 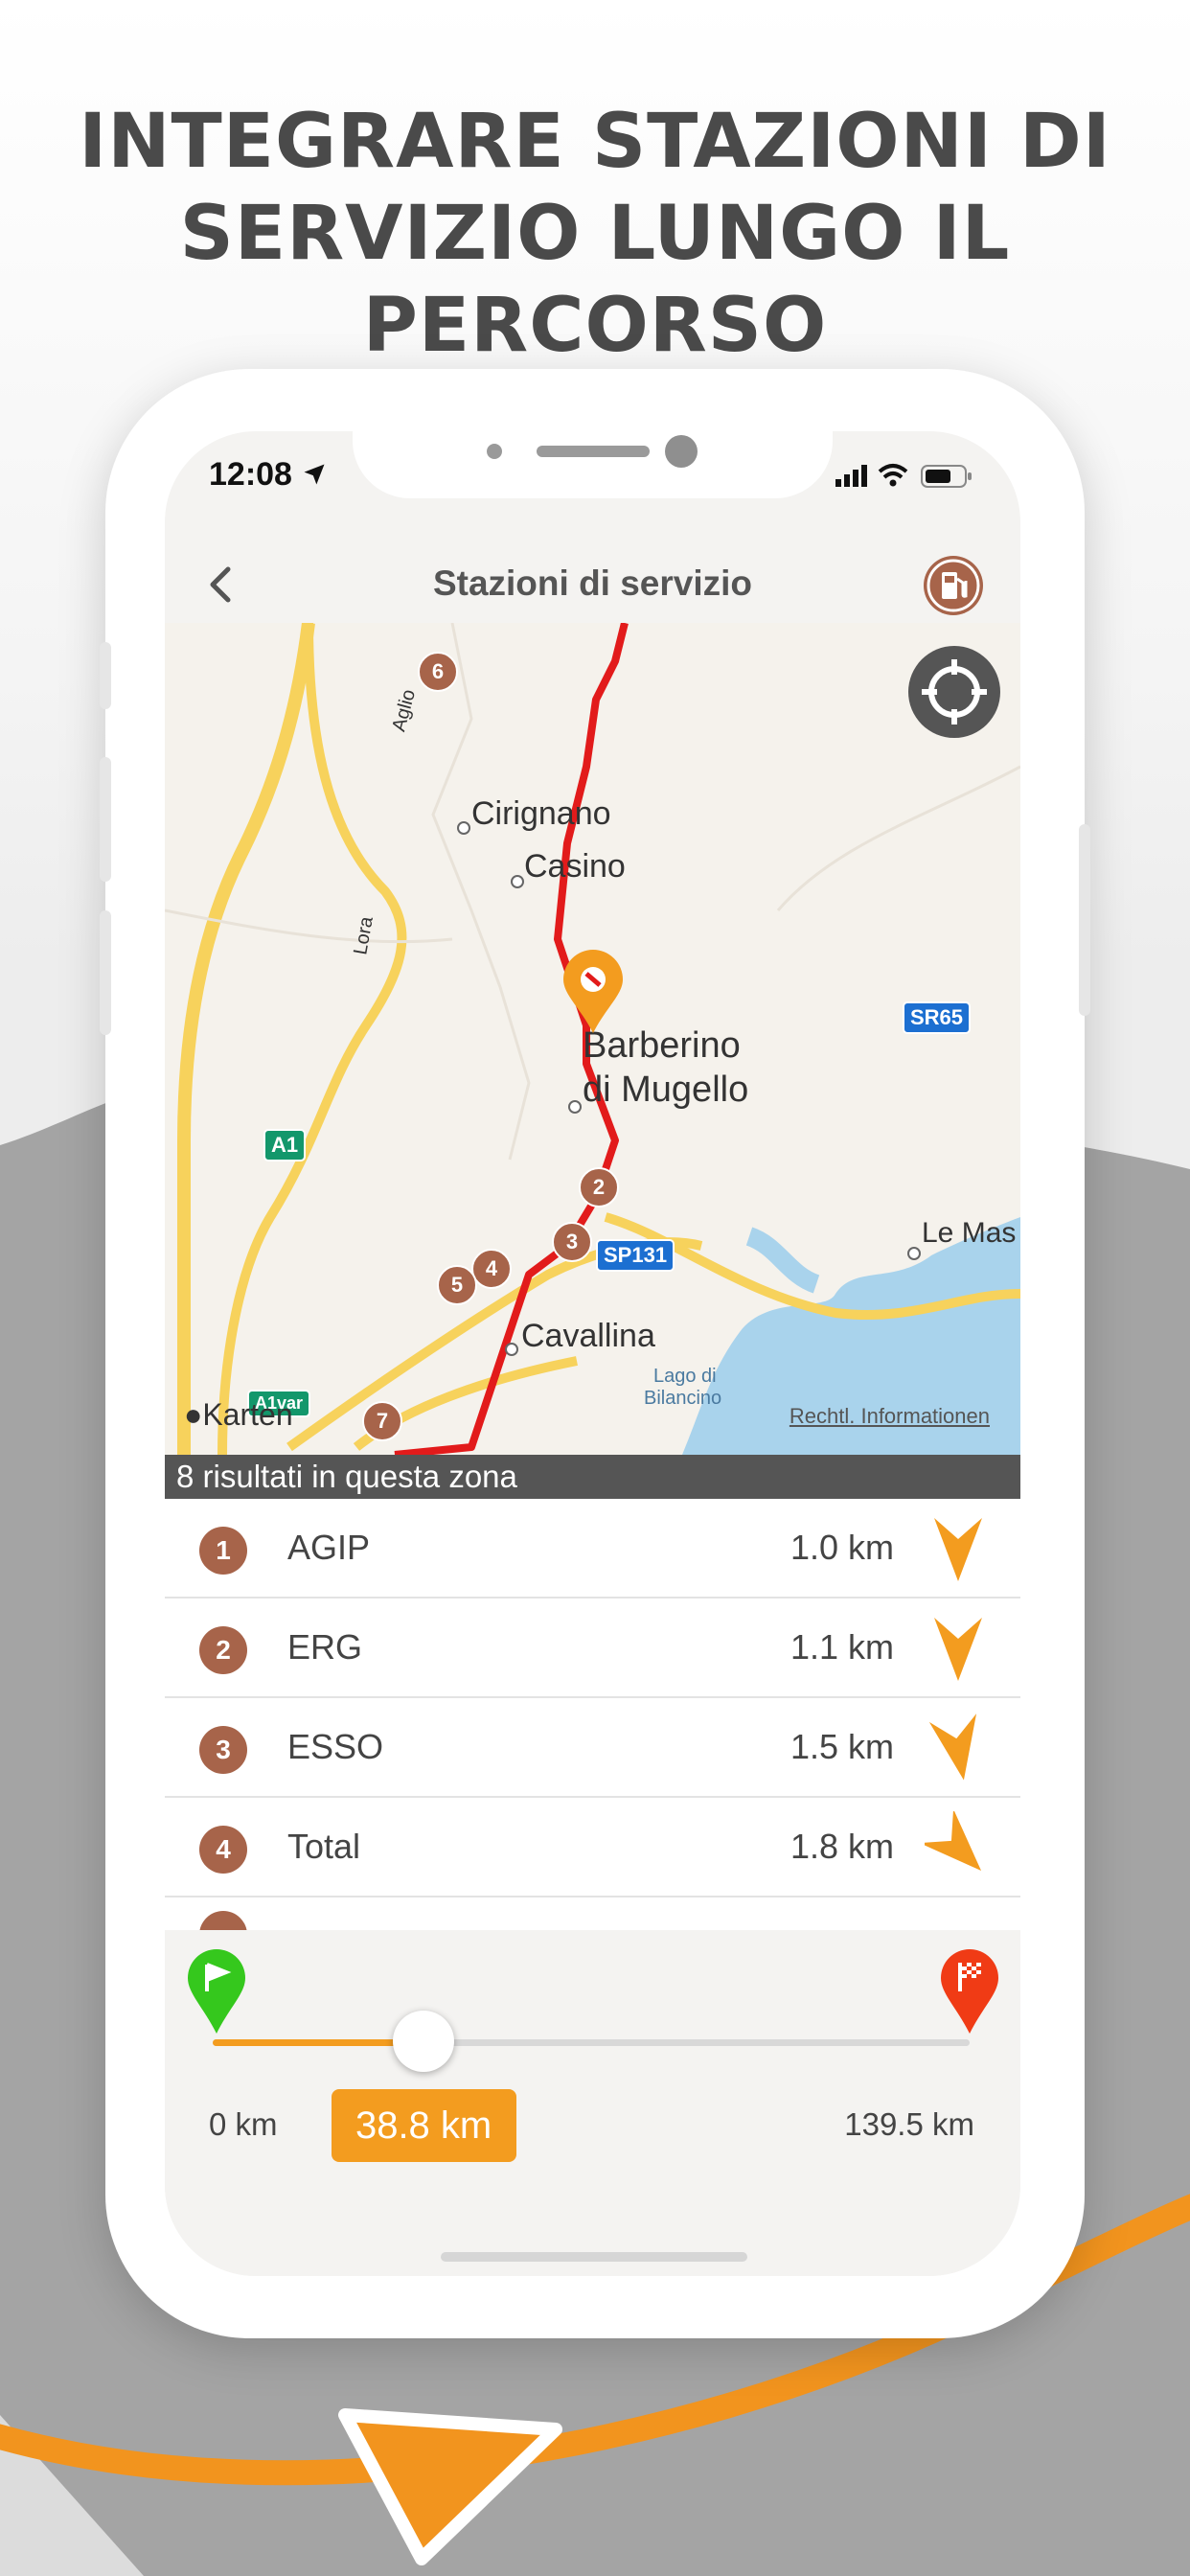 I want to click on fuel-filter-button, so click(x=953, y=585).